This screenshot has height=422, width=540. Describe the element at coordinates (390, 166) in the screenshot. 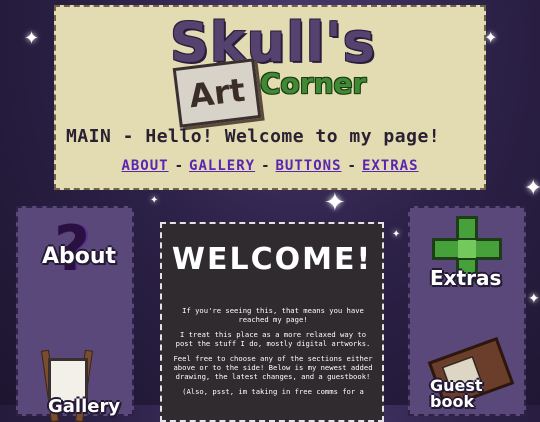

I see `nav-link-extras: EXTRAS` at that location.